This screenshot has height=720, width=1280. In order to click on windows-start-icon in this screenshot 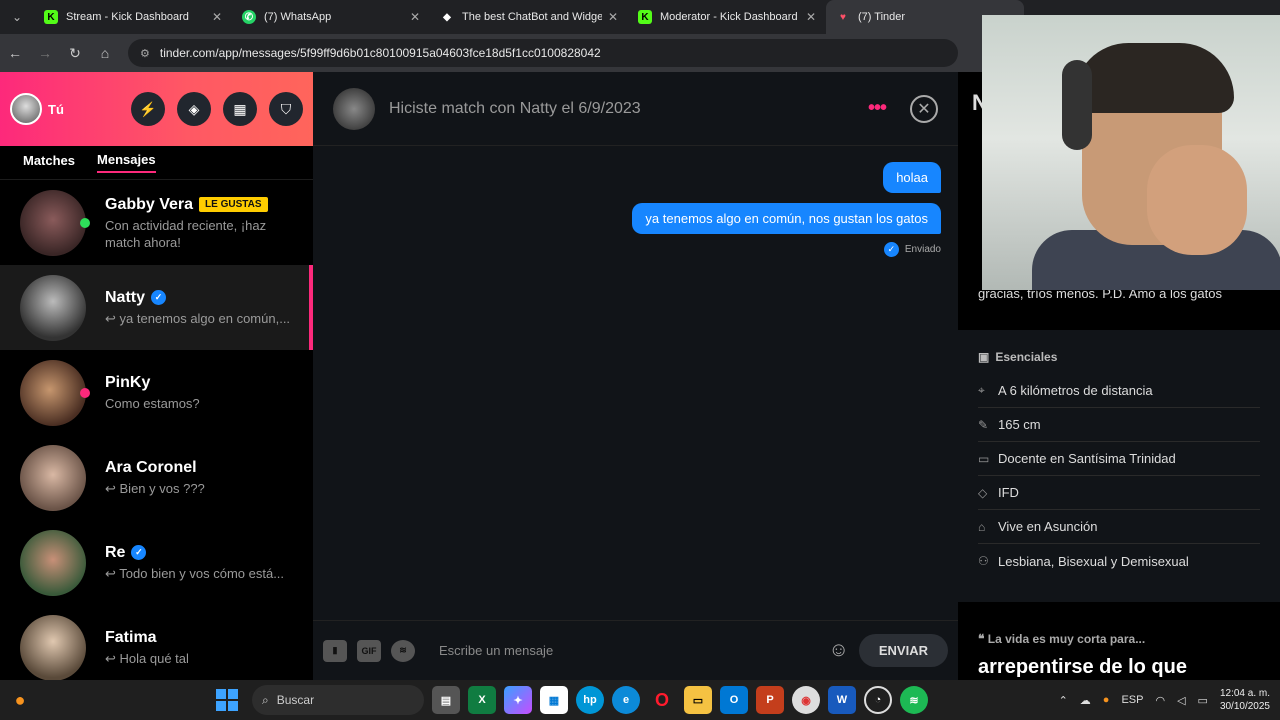, I will do `click(227, 700)`.